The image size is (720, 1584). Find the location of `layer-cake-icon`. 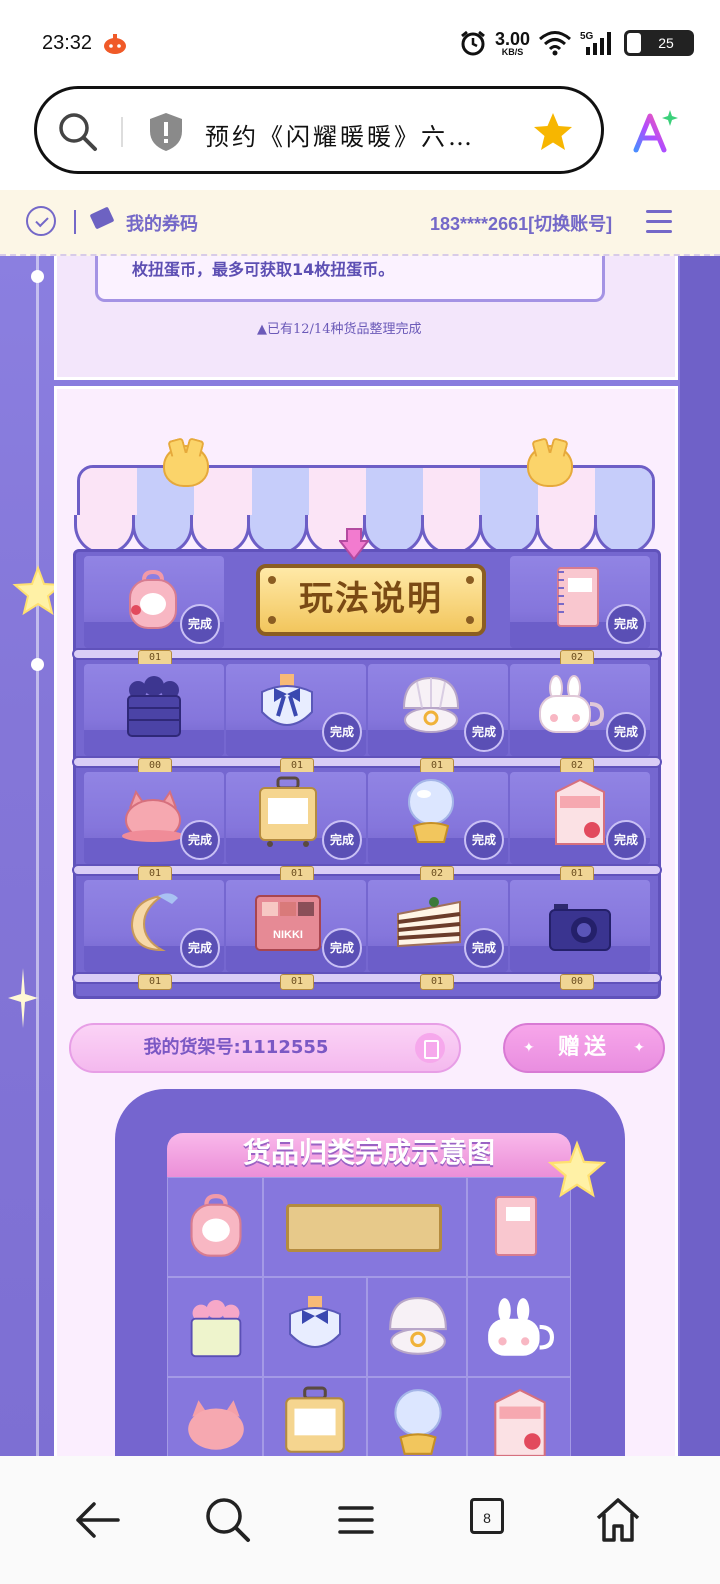

layer-cake-icon is located at coordinates (429, 922).